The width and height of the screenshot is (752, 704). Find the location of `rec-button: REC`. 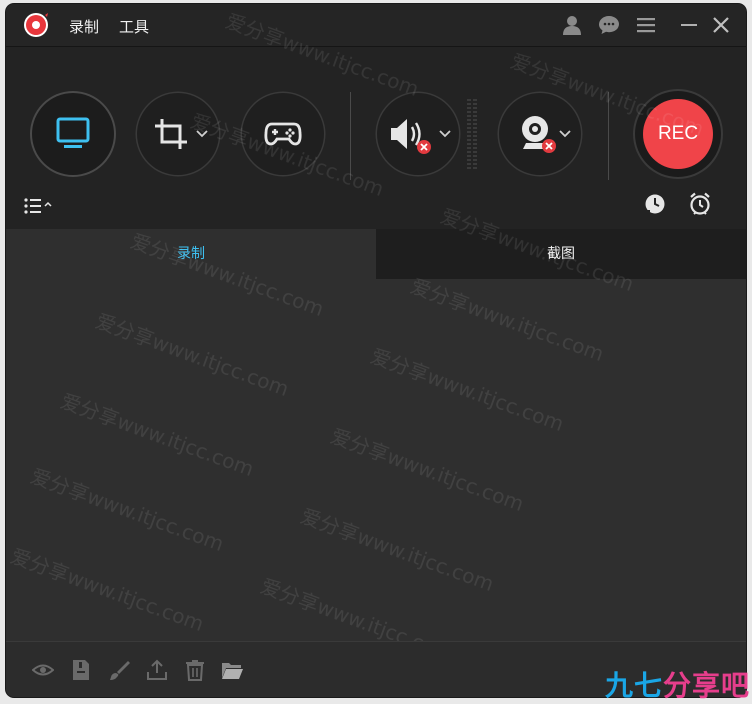

rec-button: REC is located at coordinates (678, 134).